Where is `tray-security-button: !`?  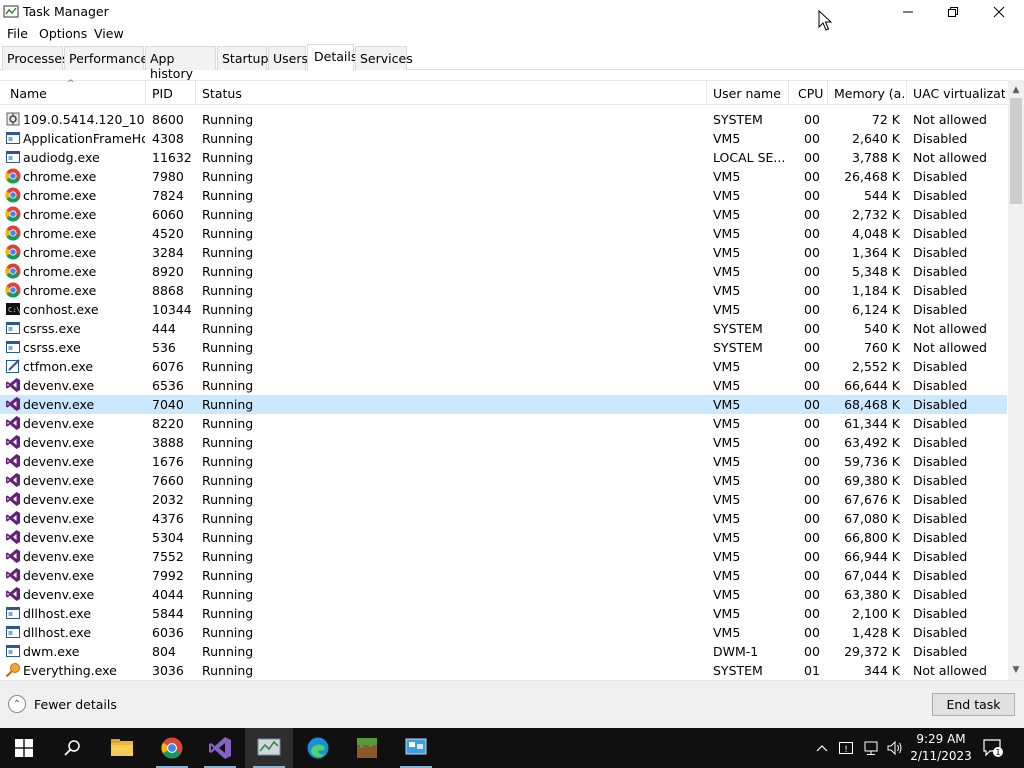
tray-security-button: ! is located at coordinates (846, 748).